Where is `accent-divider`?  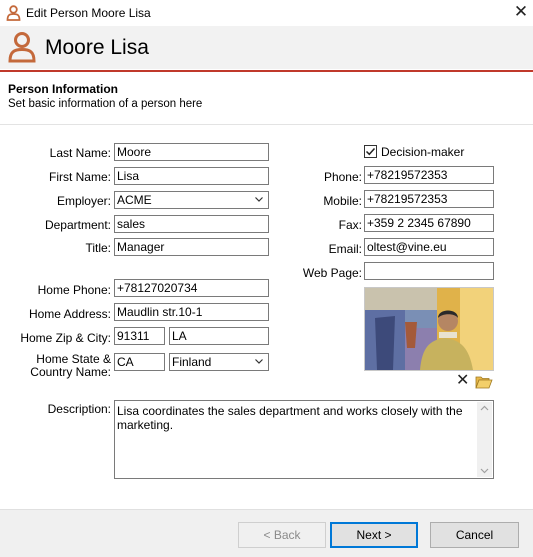
accent-divider is located at coordinates (266, 71).